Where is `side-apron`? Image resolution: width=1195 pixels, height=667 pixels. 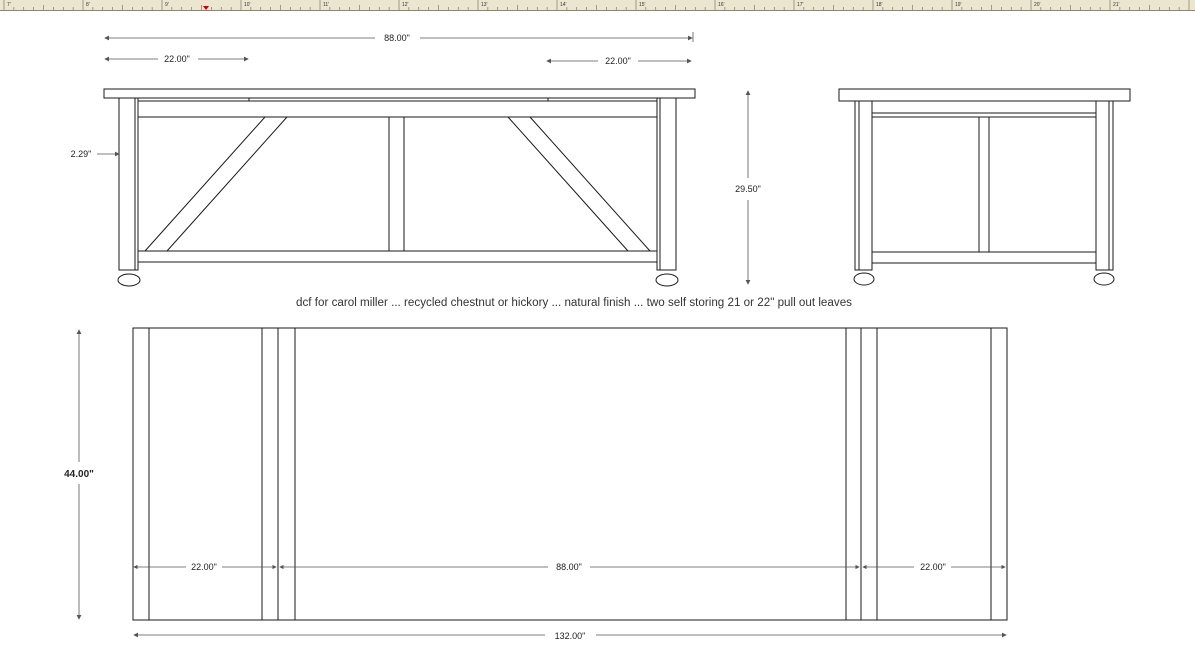
side-apron is located at coordinates (984, 109).